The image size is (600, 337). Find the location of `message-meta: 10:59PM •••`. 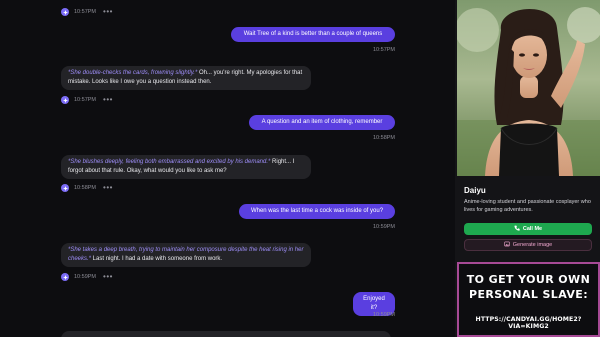

message-meta: 10:59PM ••• is located at coordinates (87, 277).